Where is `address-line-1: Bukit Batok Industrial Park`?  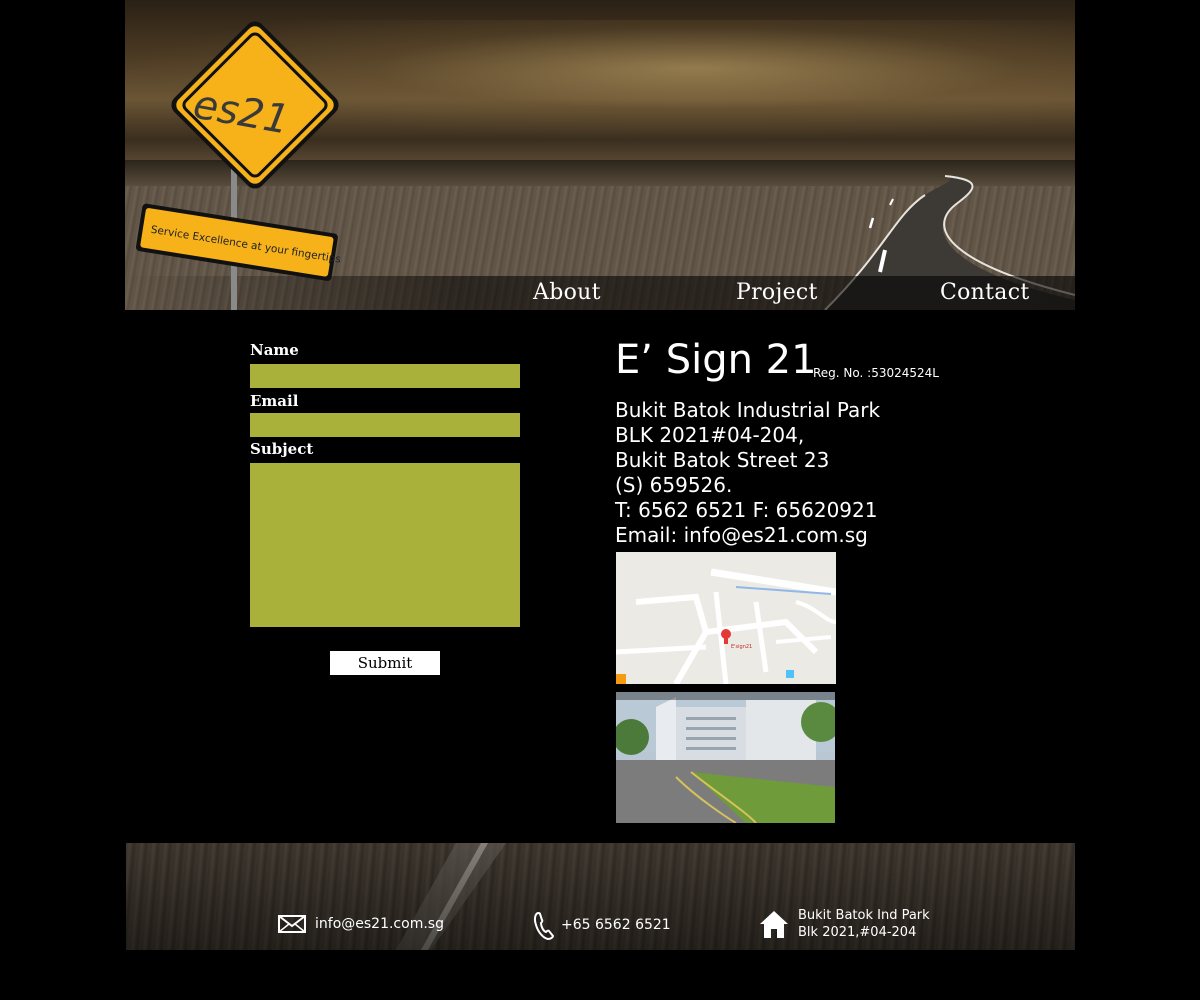
address-line-1: Bukit Batok Industrial Park is located at coordinates (748, 410).